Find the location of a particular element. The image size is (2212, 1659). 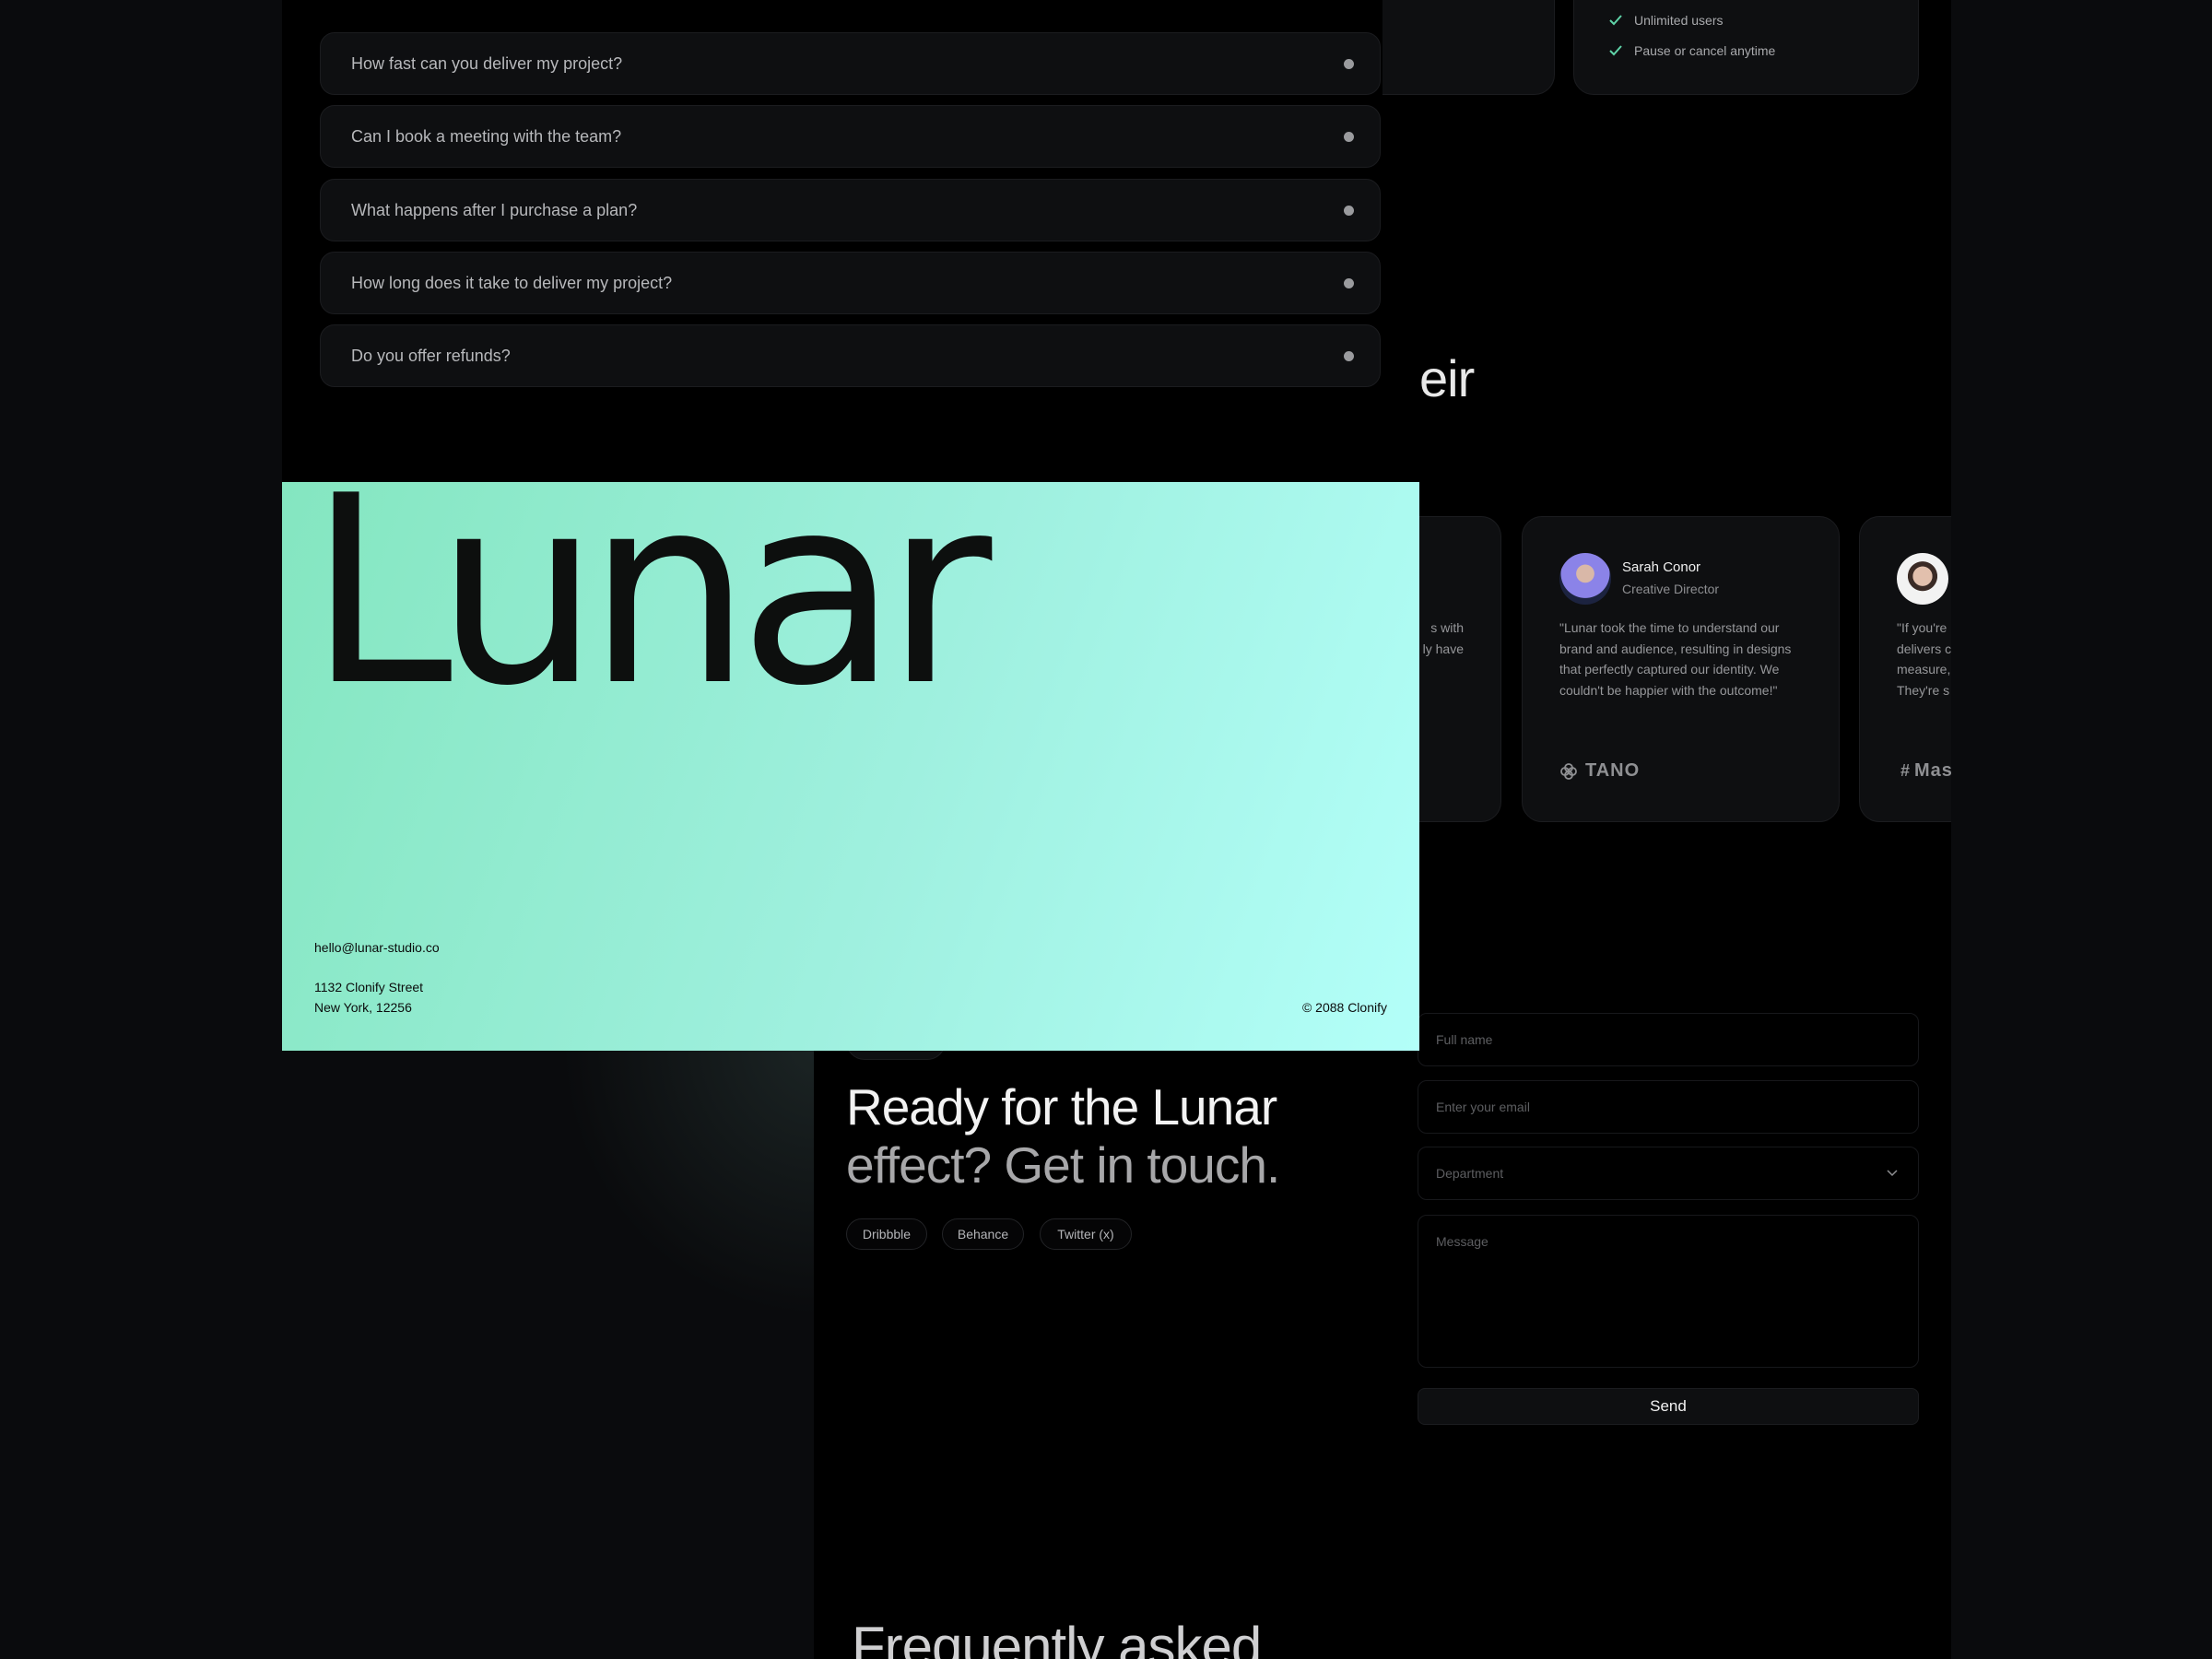

department-select: Department is located at coordinates (1668, 1173).